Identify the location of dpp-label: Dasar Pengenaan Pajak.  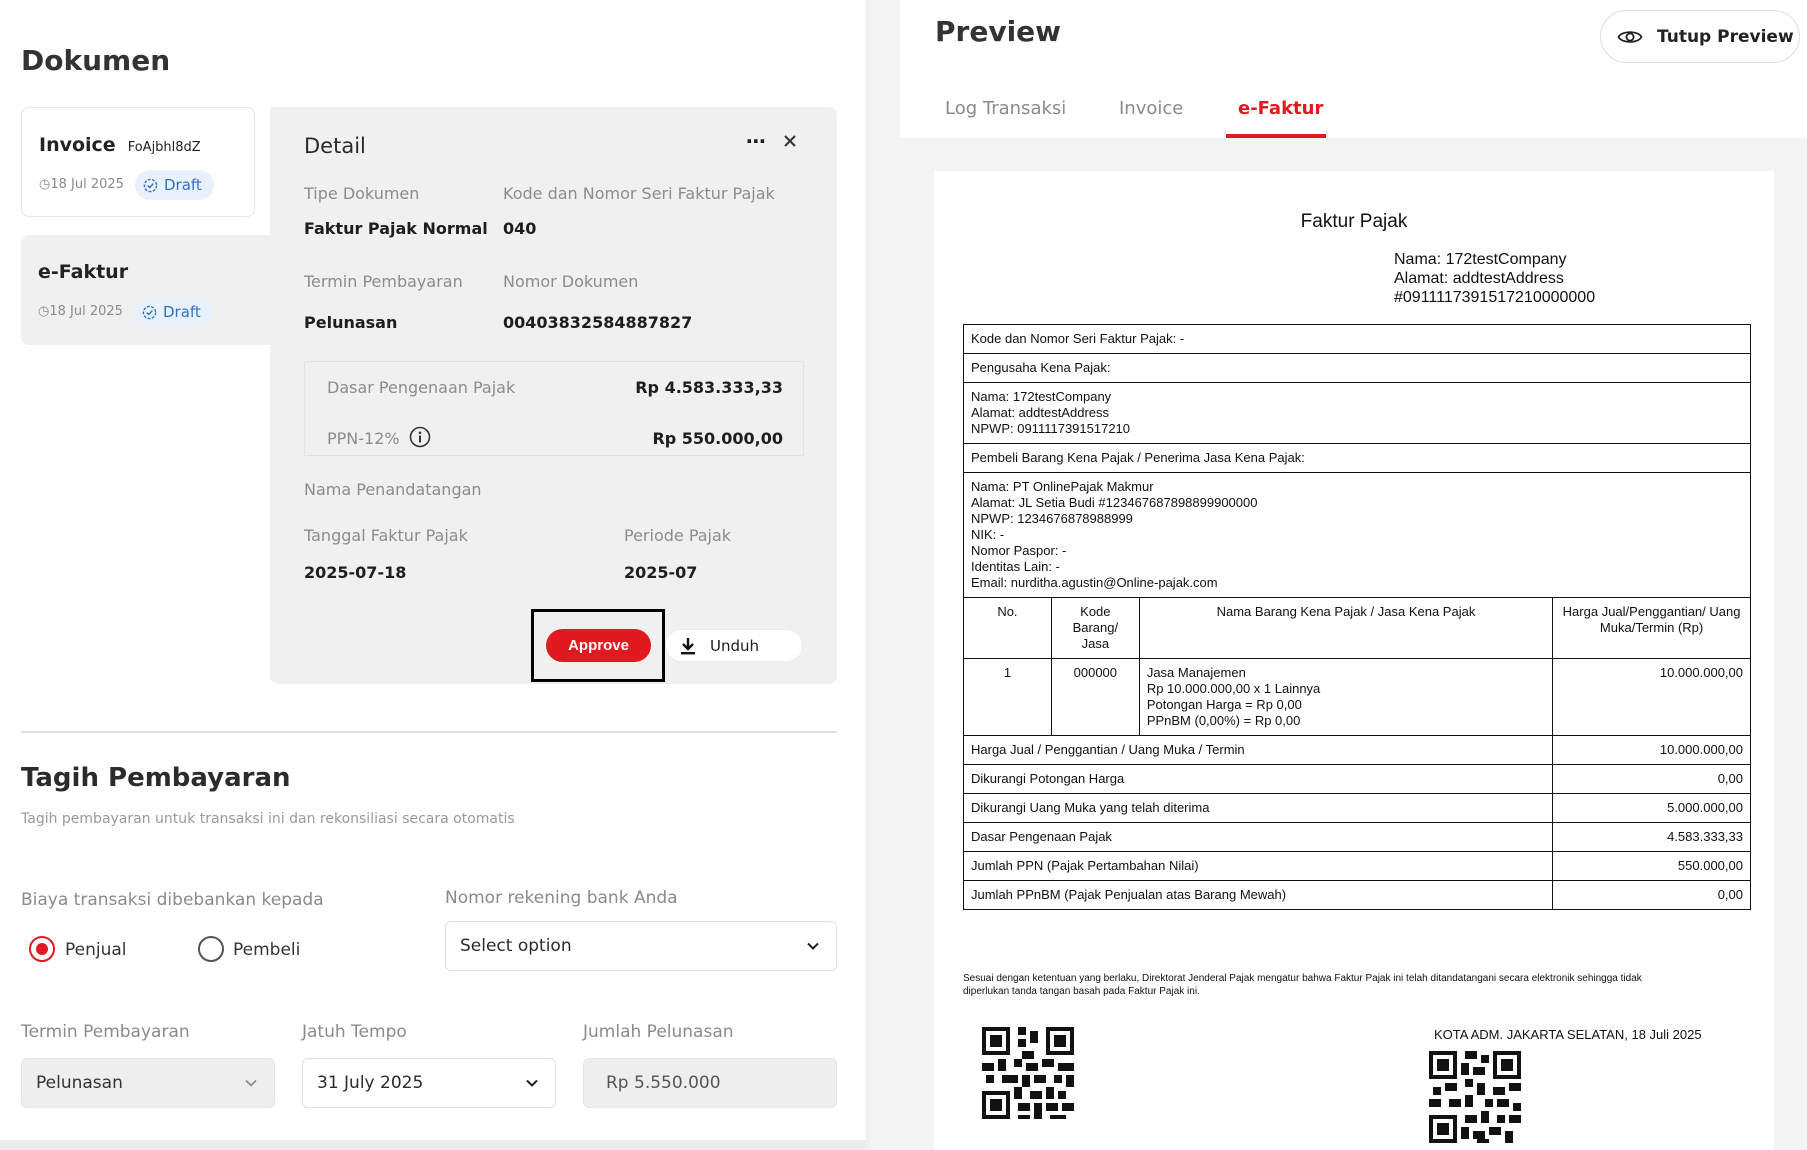
(421, 387).